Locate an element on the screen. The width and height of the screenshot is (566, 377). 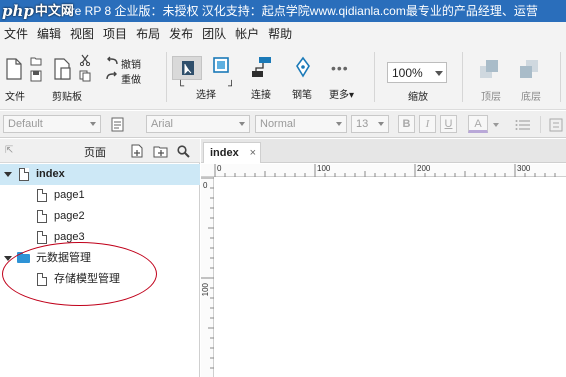
send-to-bottom-button: 底层 is located at coordinates (529, 80).